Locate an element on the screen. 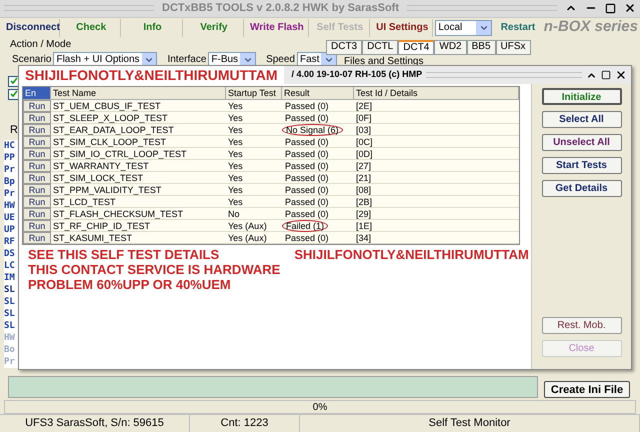  scenario-label: Scenario is located at coordinates (32, 60).